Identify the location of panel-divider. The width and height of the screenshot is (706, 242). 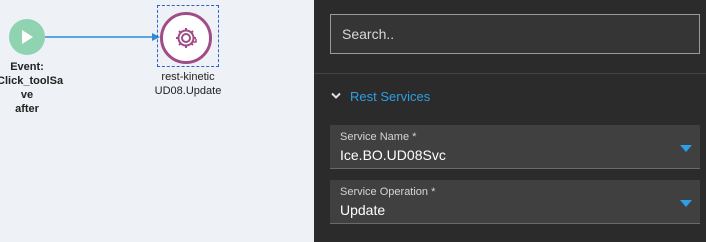
(510, 73).